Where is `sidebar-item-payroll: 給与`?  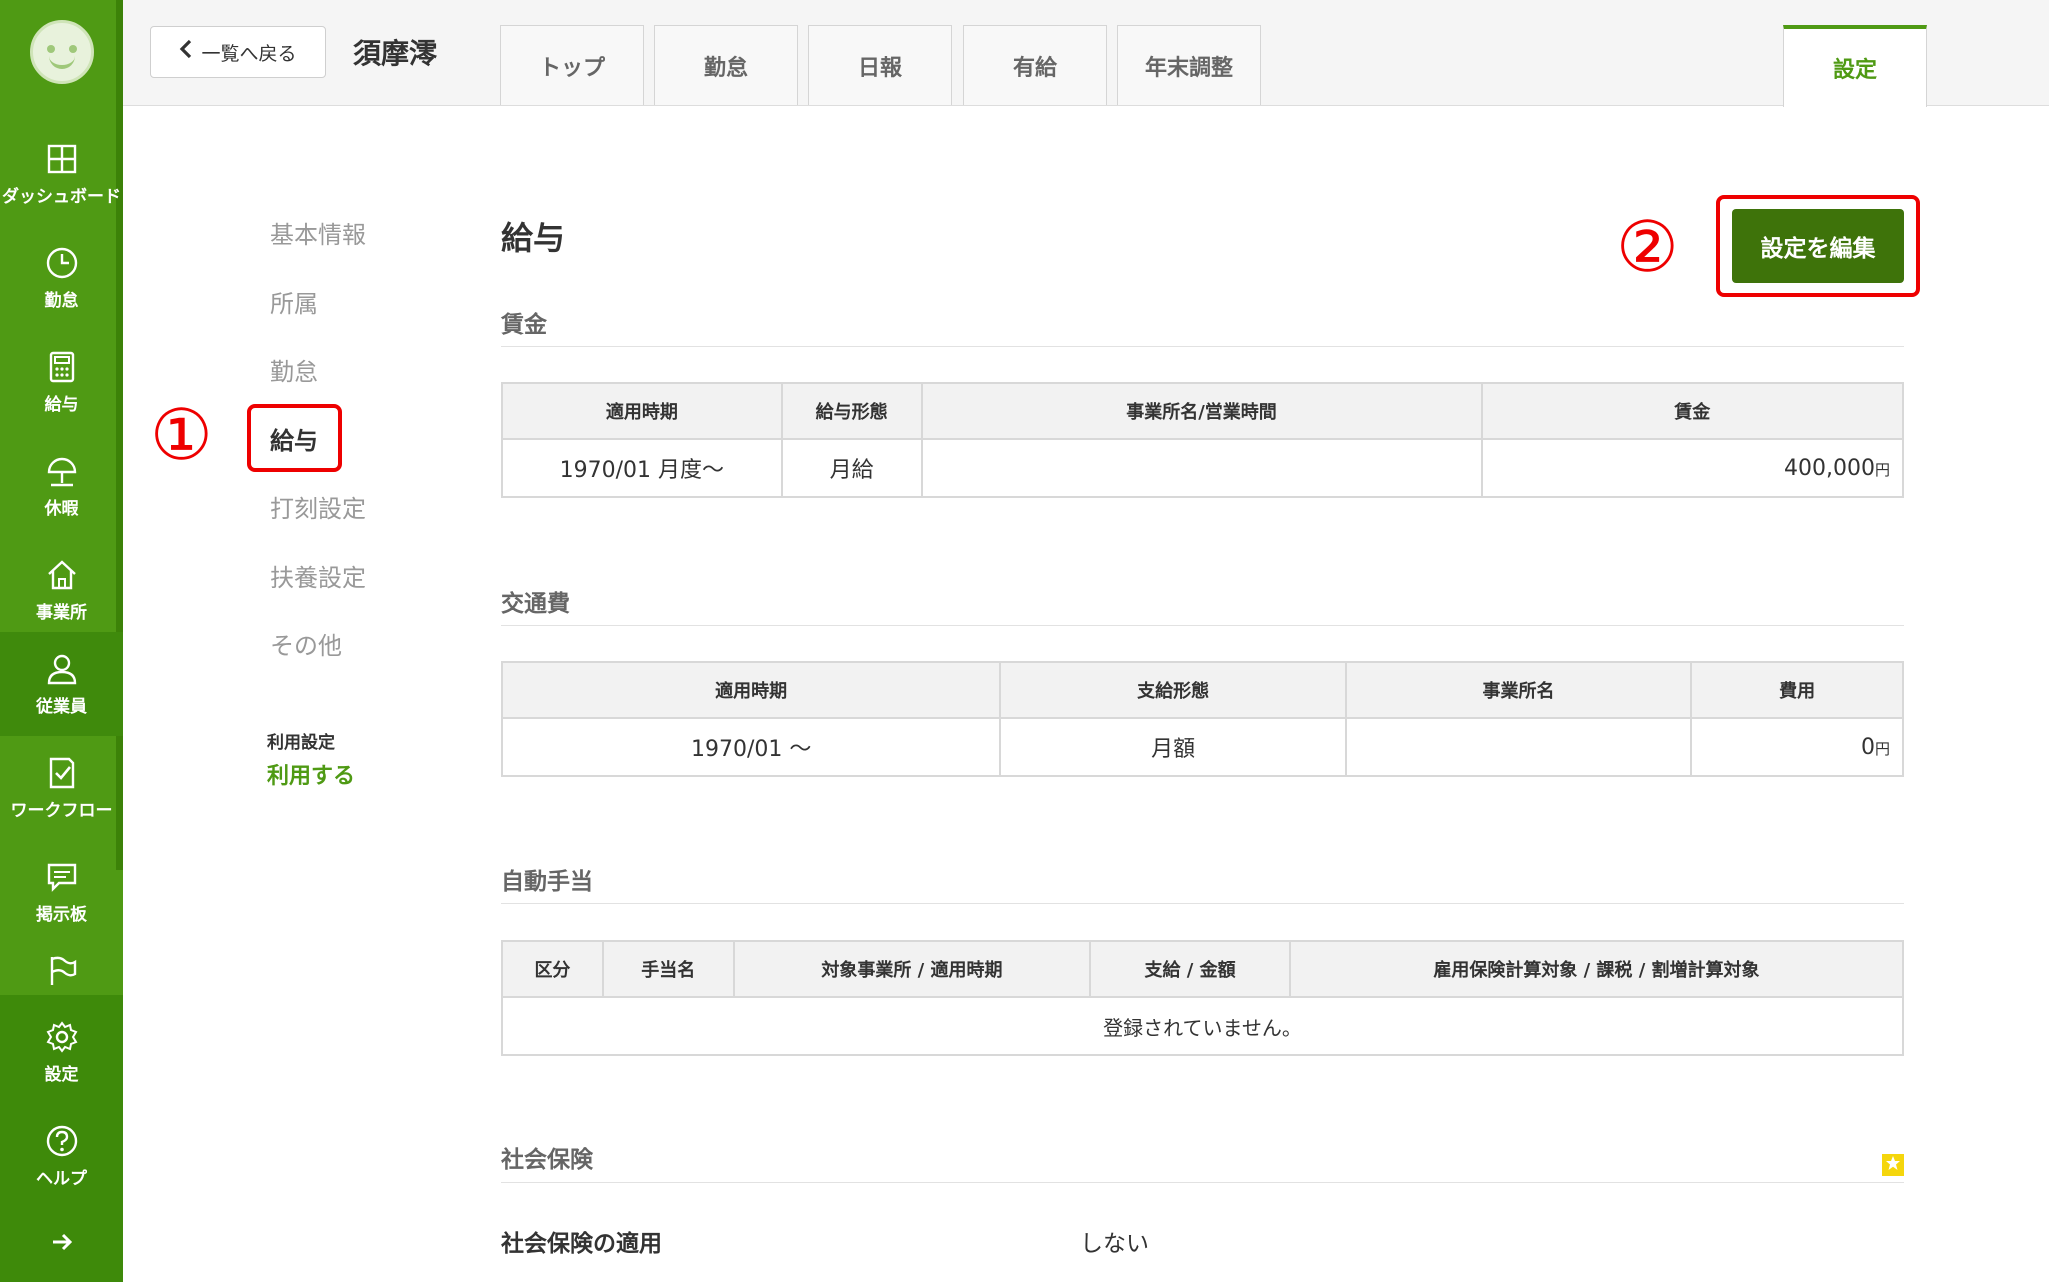
sidebar-item-payroll: 給与 is located at coordinates (61, 382).